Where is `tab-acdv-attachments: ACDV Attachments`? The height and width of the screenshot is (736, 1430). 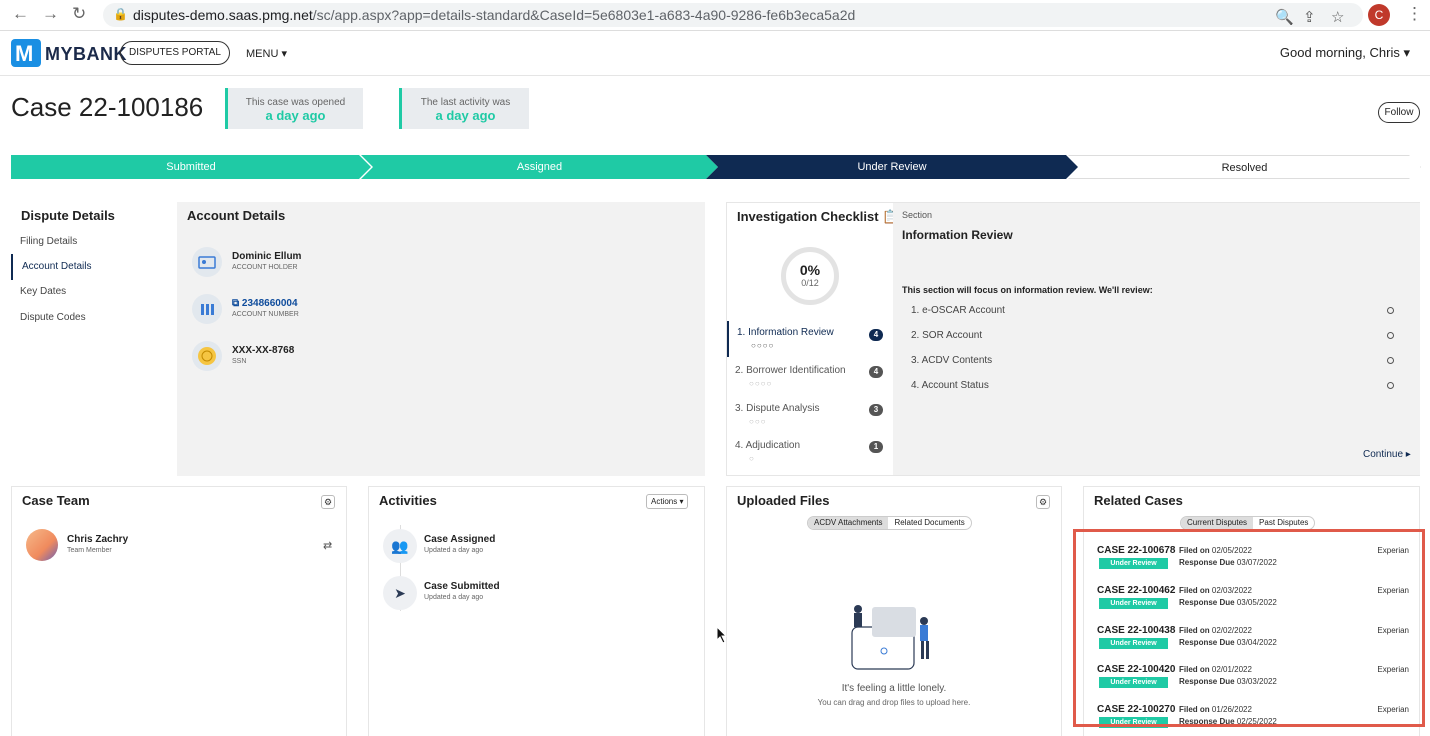 tab-acdv-attachments: ACDV Attachments is located at coordinates (848, 523).